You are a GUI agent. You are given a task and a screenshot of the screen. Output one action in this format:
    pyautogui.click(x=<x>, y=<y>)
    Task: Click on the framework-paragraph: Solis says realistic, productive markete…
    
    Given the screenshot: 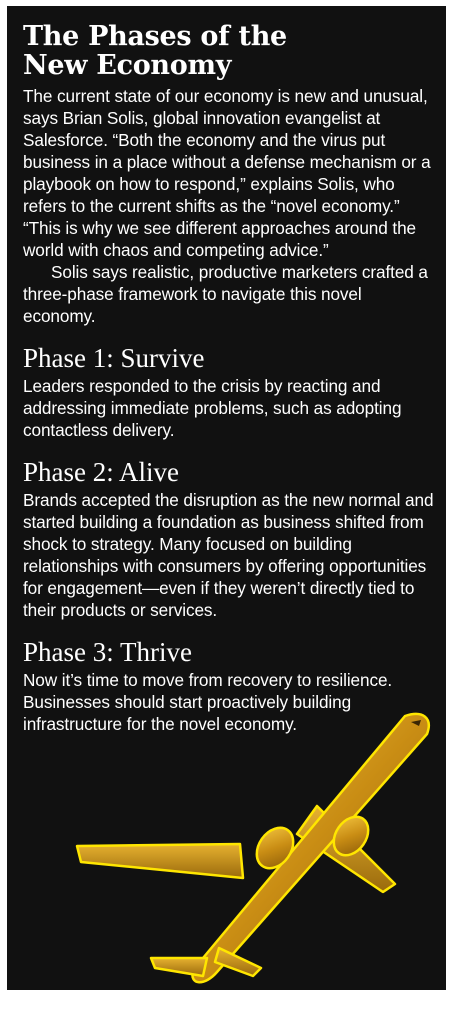 What is the action you would take?
    pyautogui.click(x=225, y=294)
    